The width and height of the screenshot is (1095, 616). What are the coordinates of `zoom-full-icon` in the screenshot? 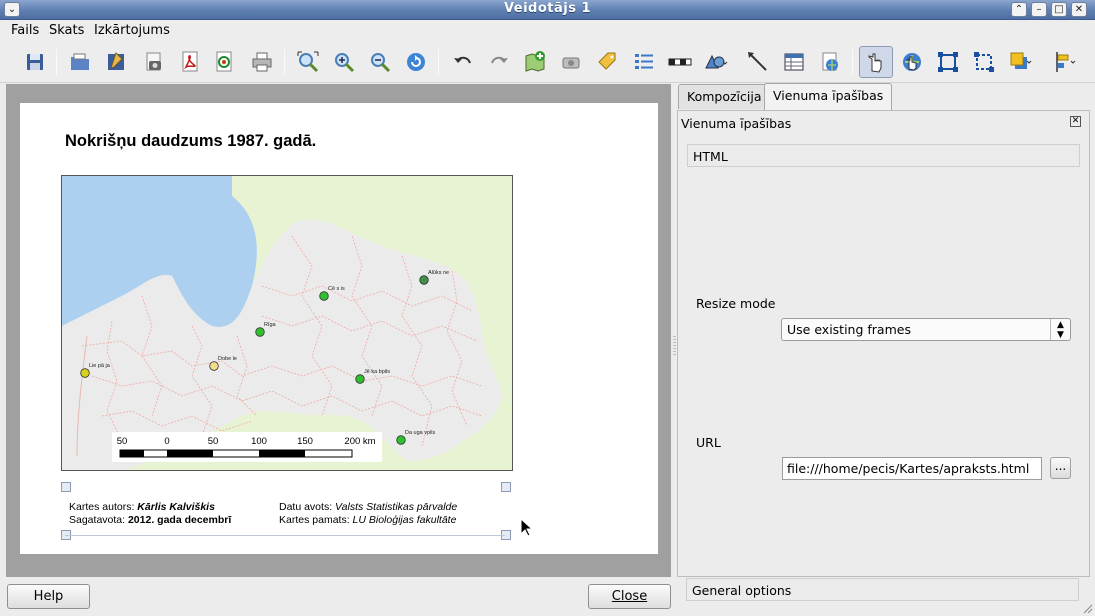 It's located at (308, 62).